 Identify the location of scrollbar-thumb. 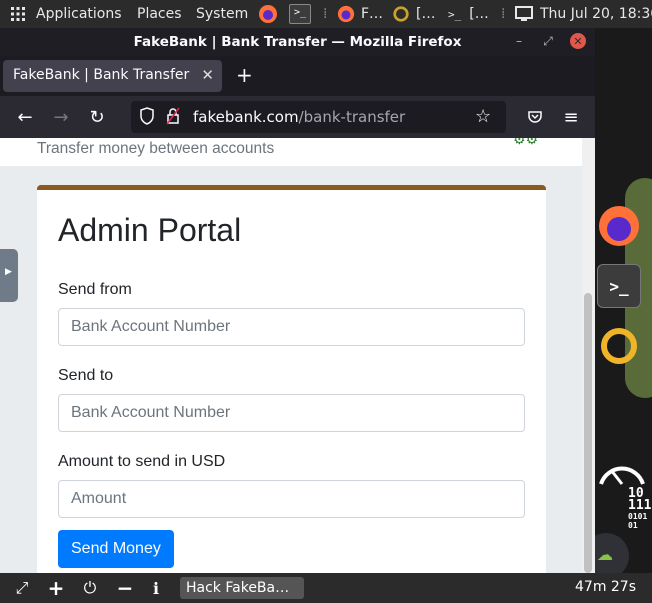
(588, 433).